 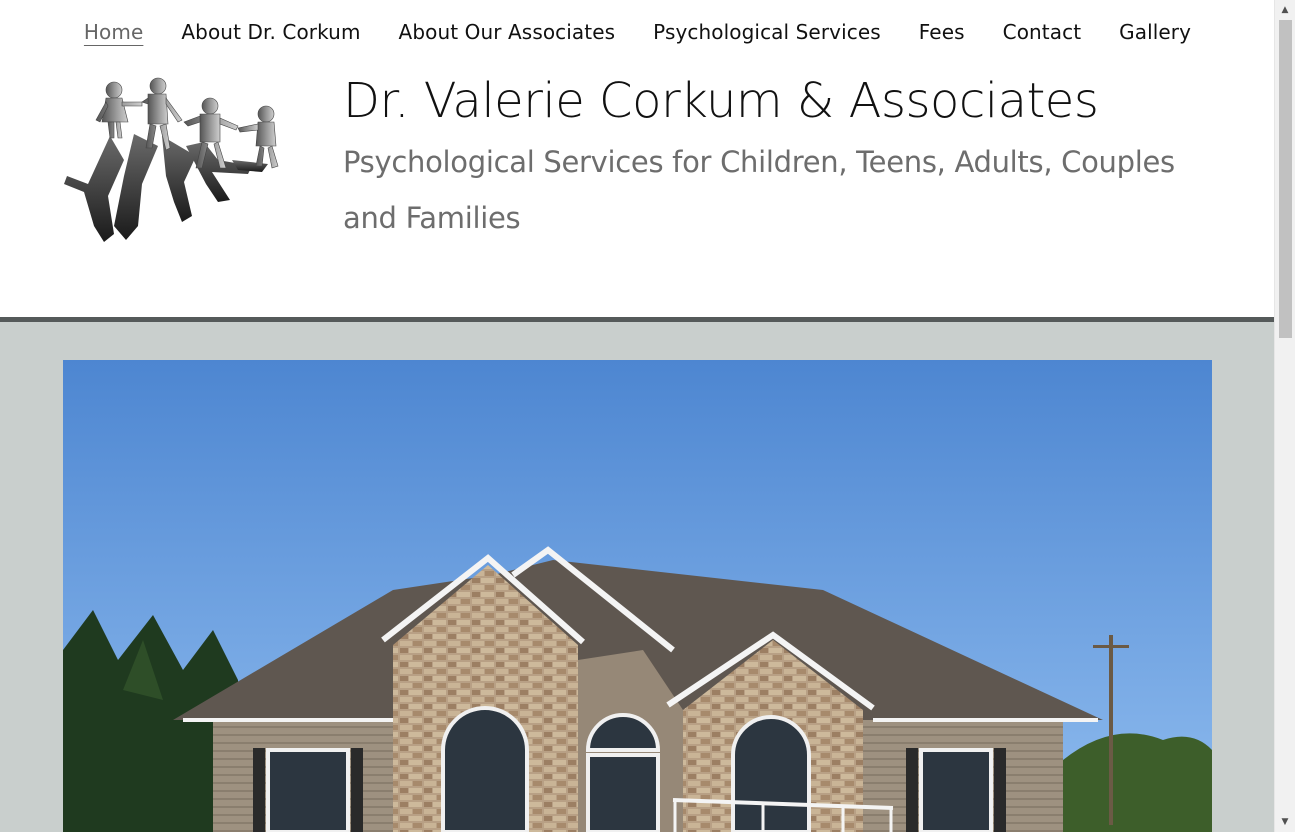 What do you see at coordinates (721, 101) in the screenshot?
I see `site-title: Dr. Valerie Corkum & Associates` at bounding box center [721, 101].